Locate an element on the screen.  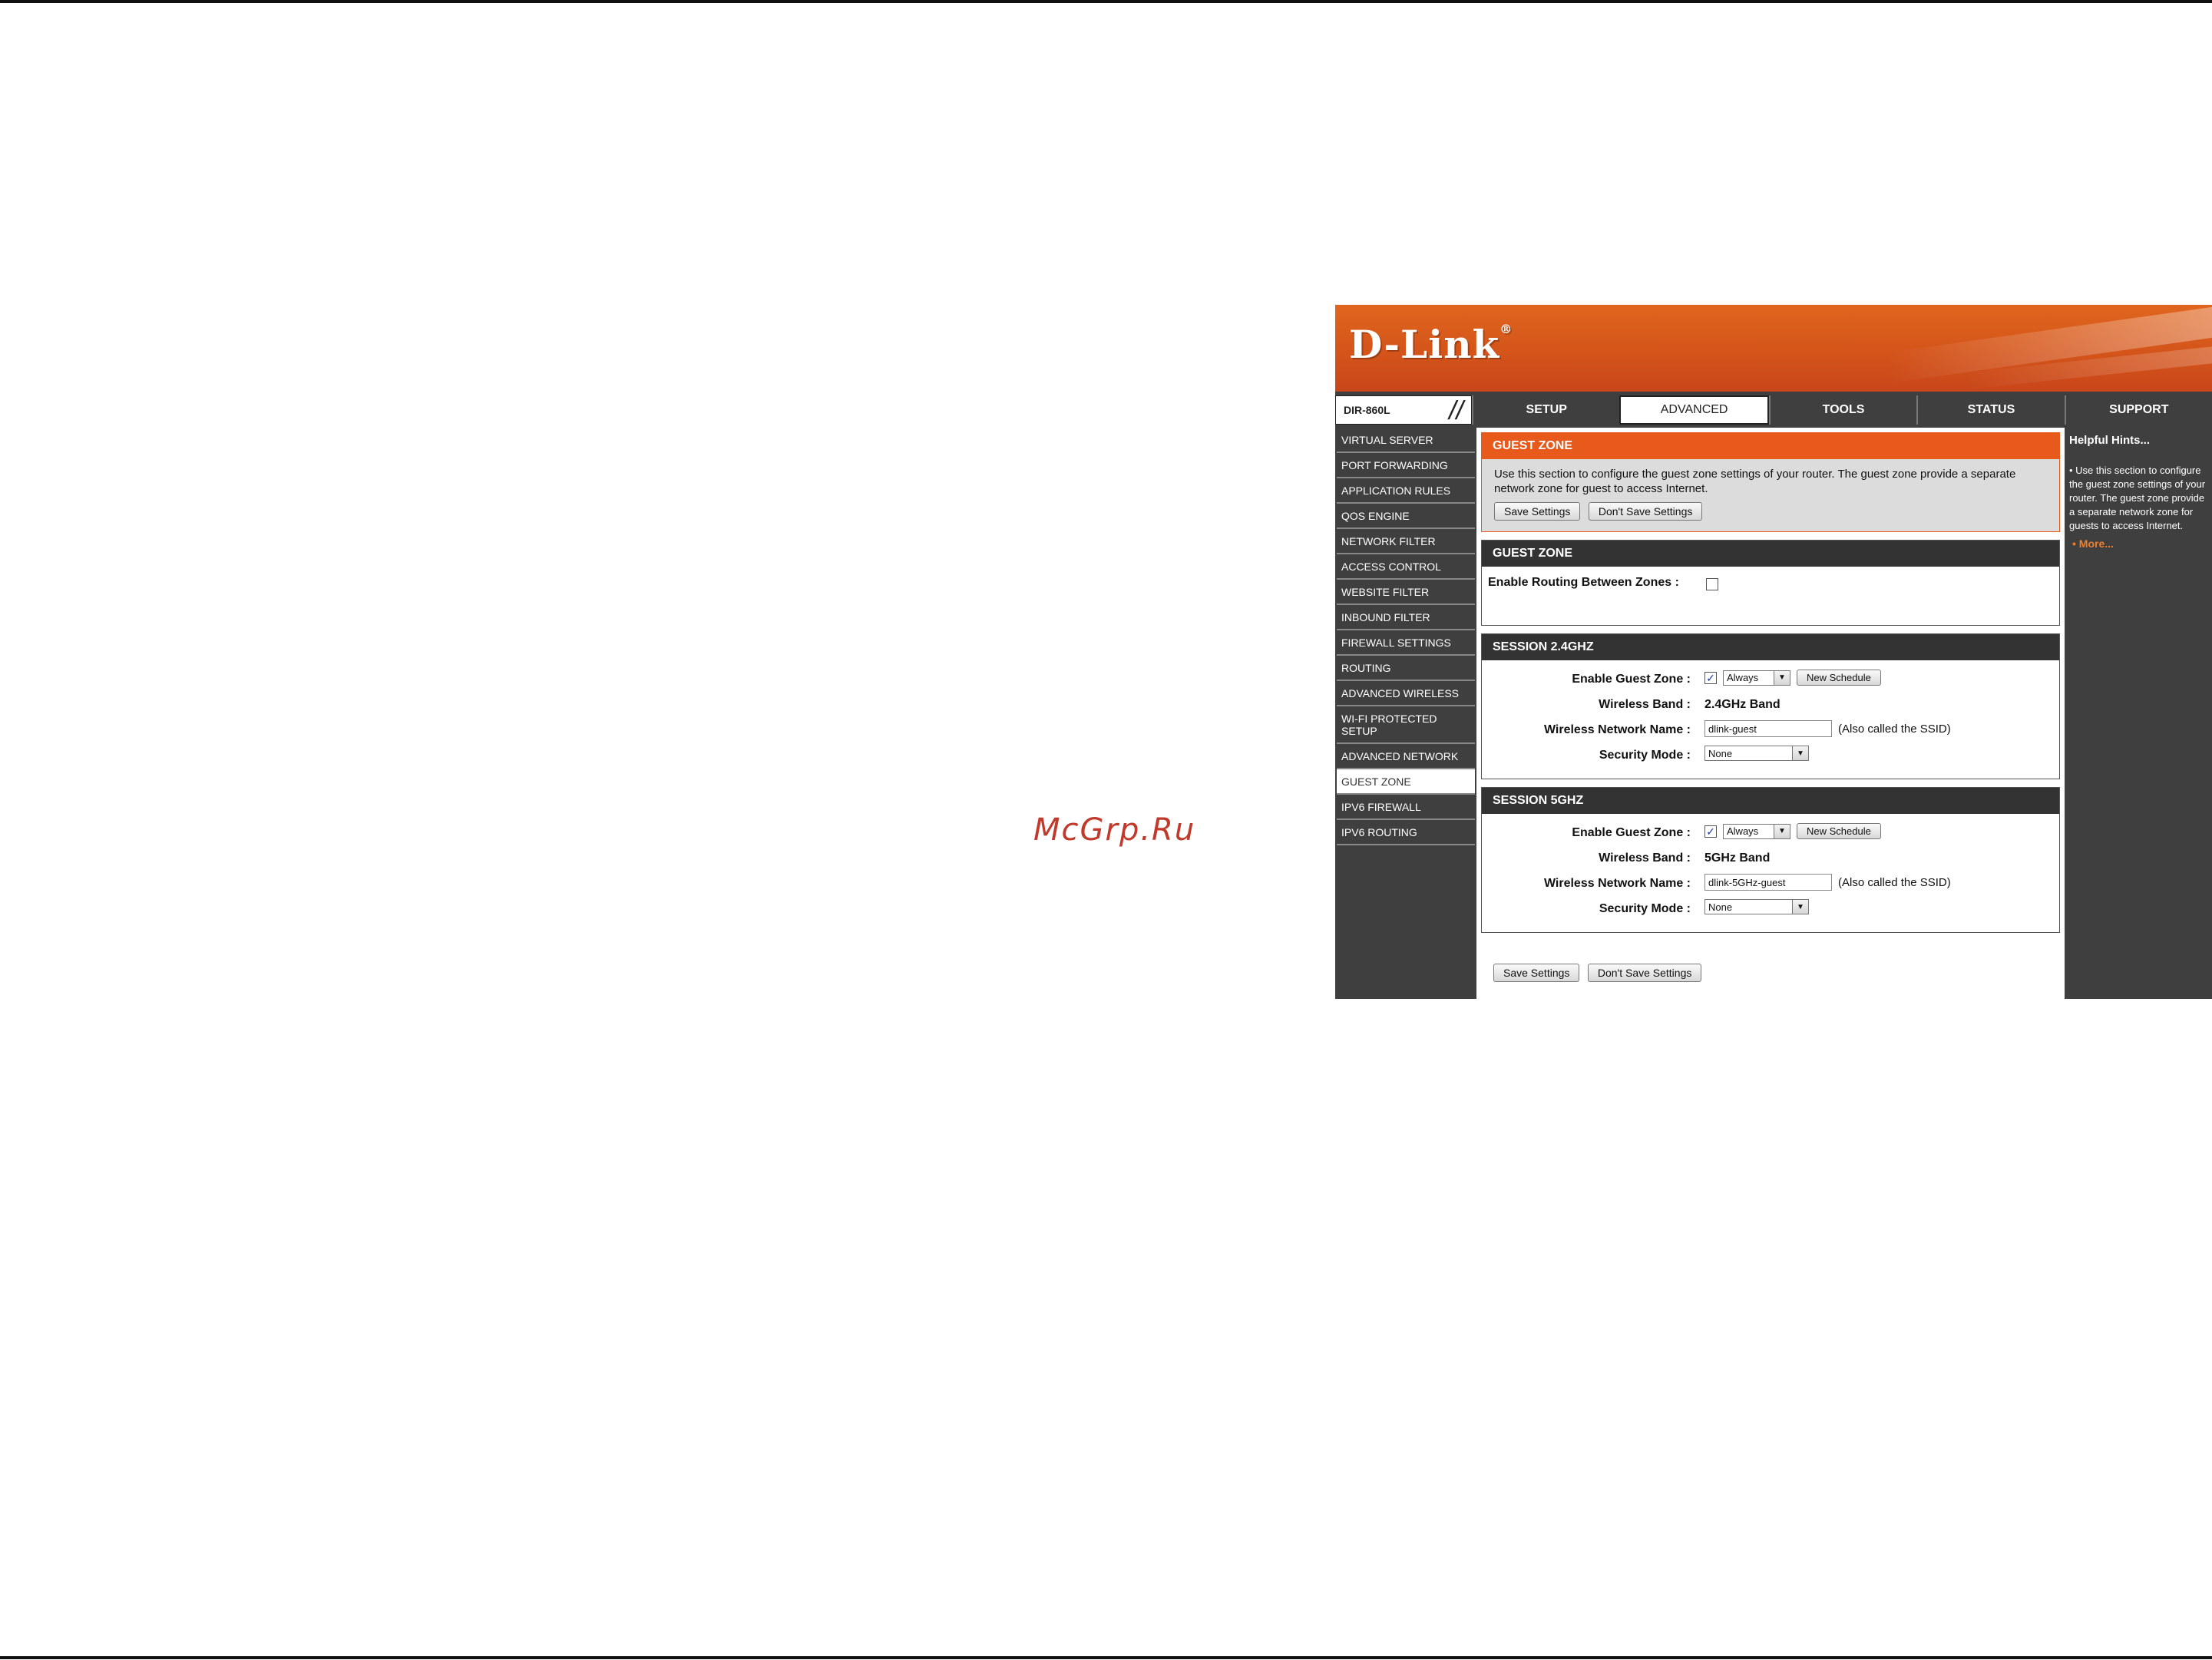
routing-row: Enable Routing Between Zones : is located at coordinates (1771, 586).